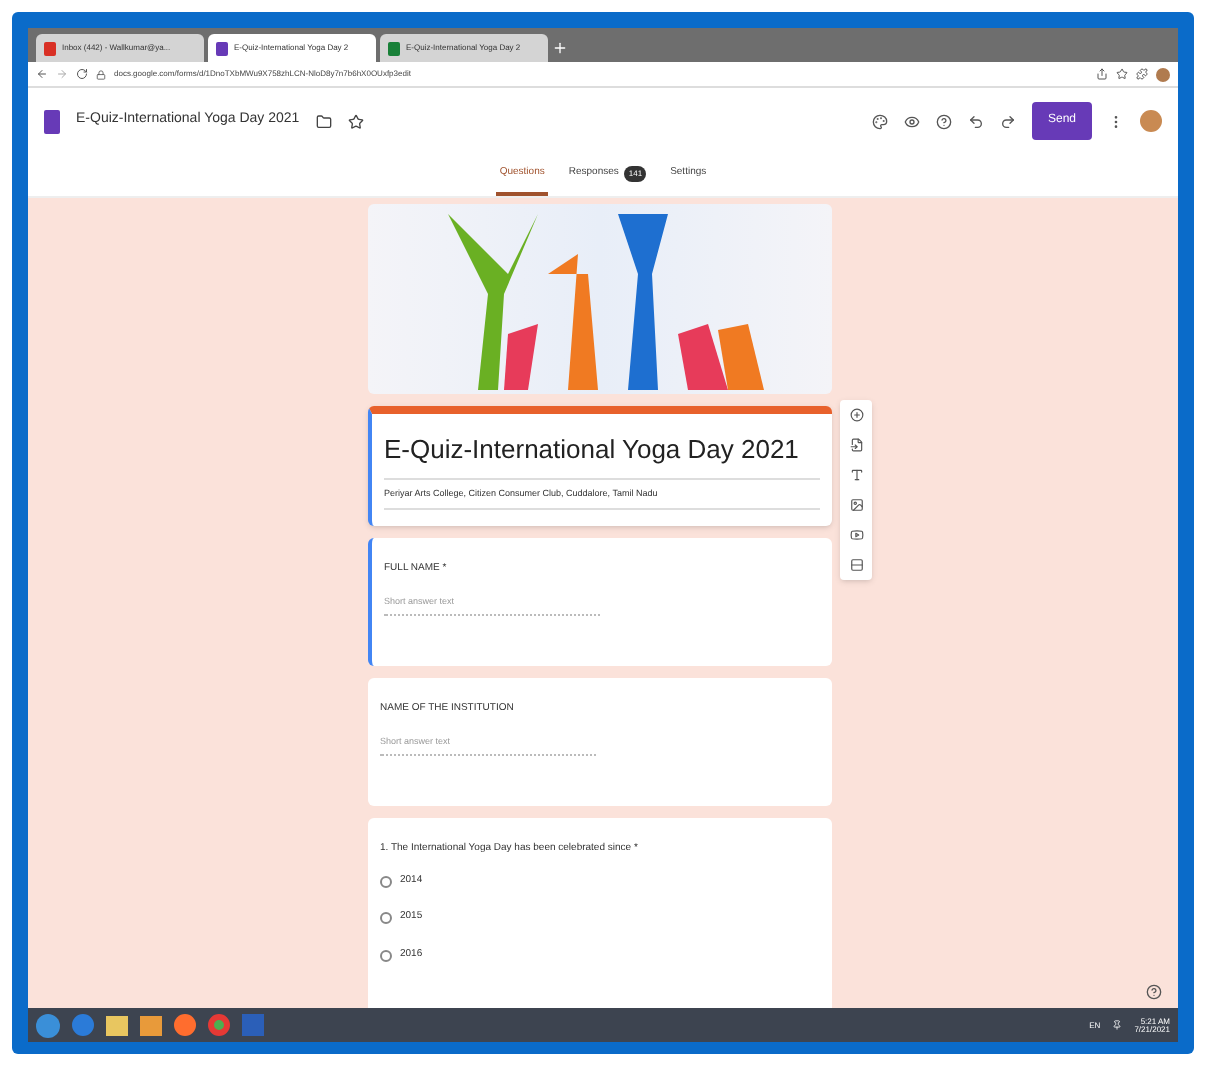  Describe the element at coordinates (1122, 74) in the screenshot. I see `bookmark-icon` at that location.